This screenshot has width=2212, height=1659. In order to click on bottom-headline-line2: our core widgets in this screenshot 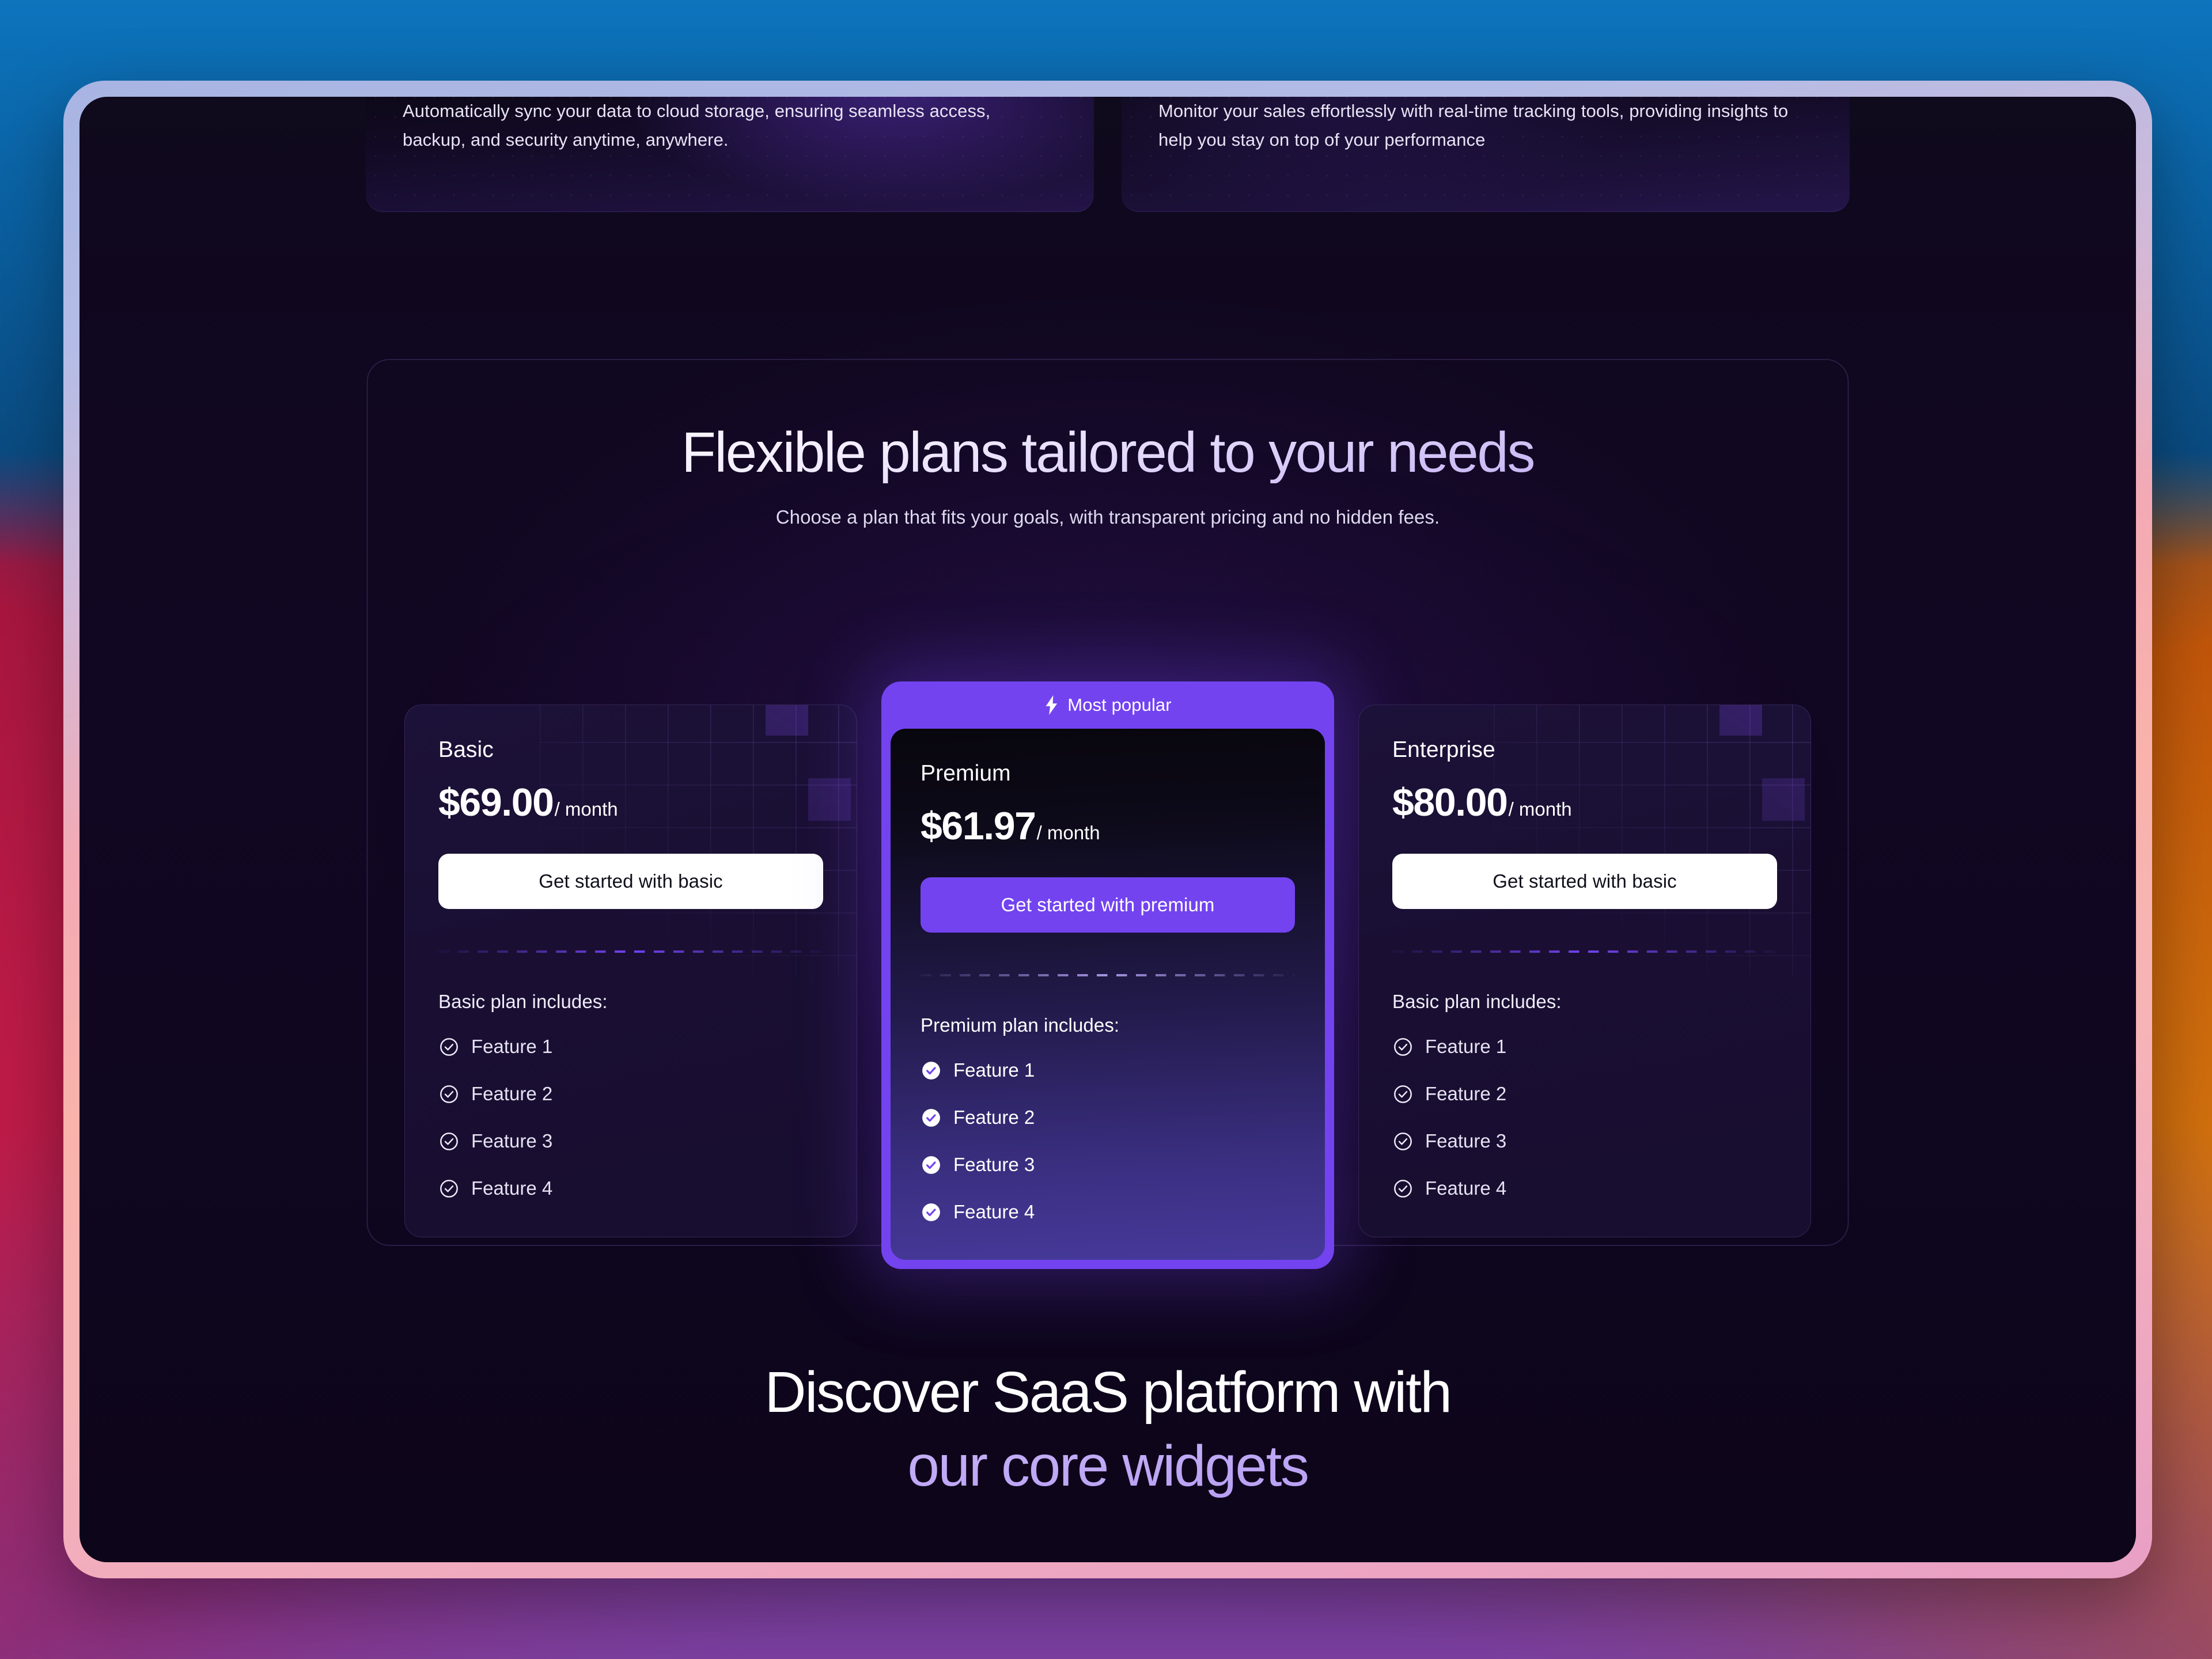, I will do `click(1107, 1466)`.